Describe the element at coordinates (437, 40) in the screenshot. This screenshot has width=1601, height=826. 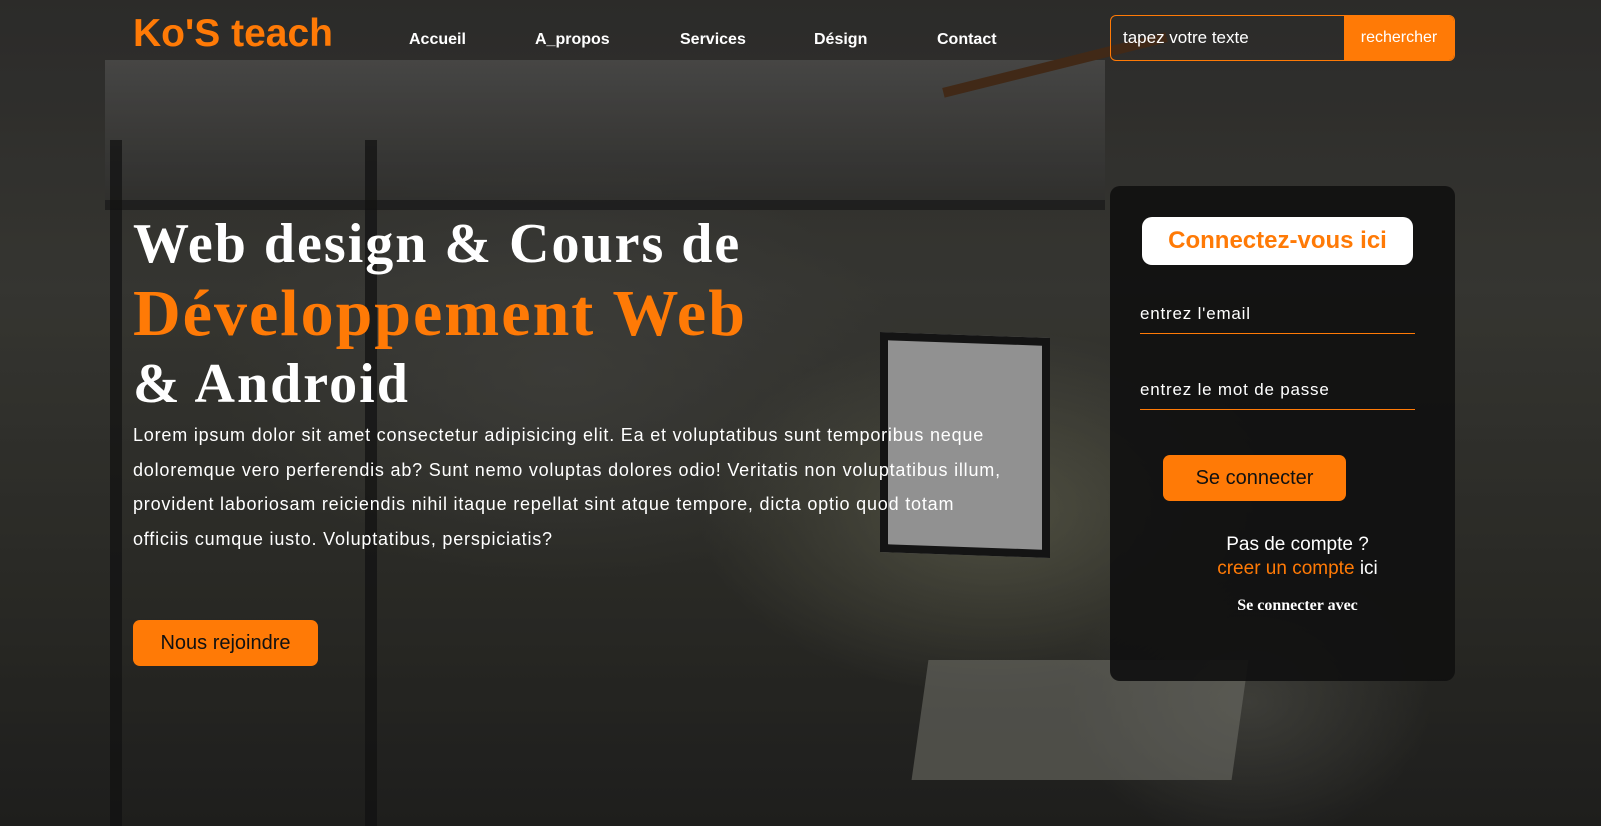
I see `nav-link-accueil: Accueil` at that location.